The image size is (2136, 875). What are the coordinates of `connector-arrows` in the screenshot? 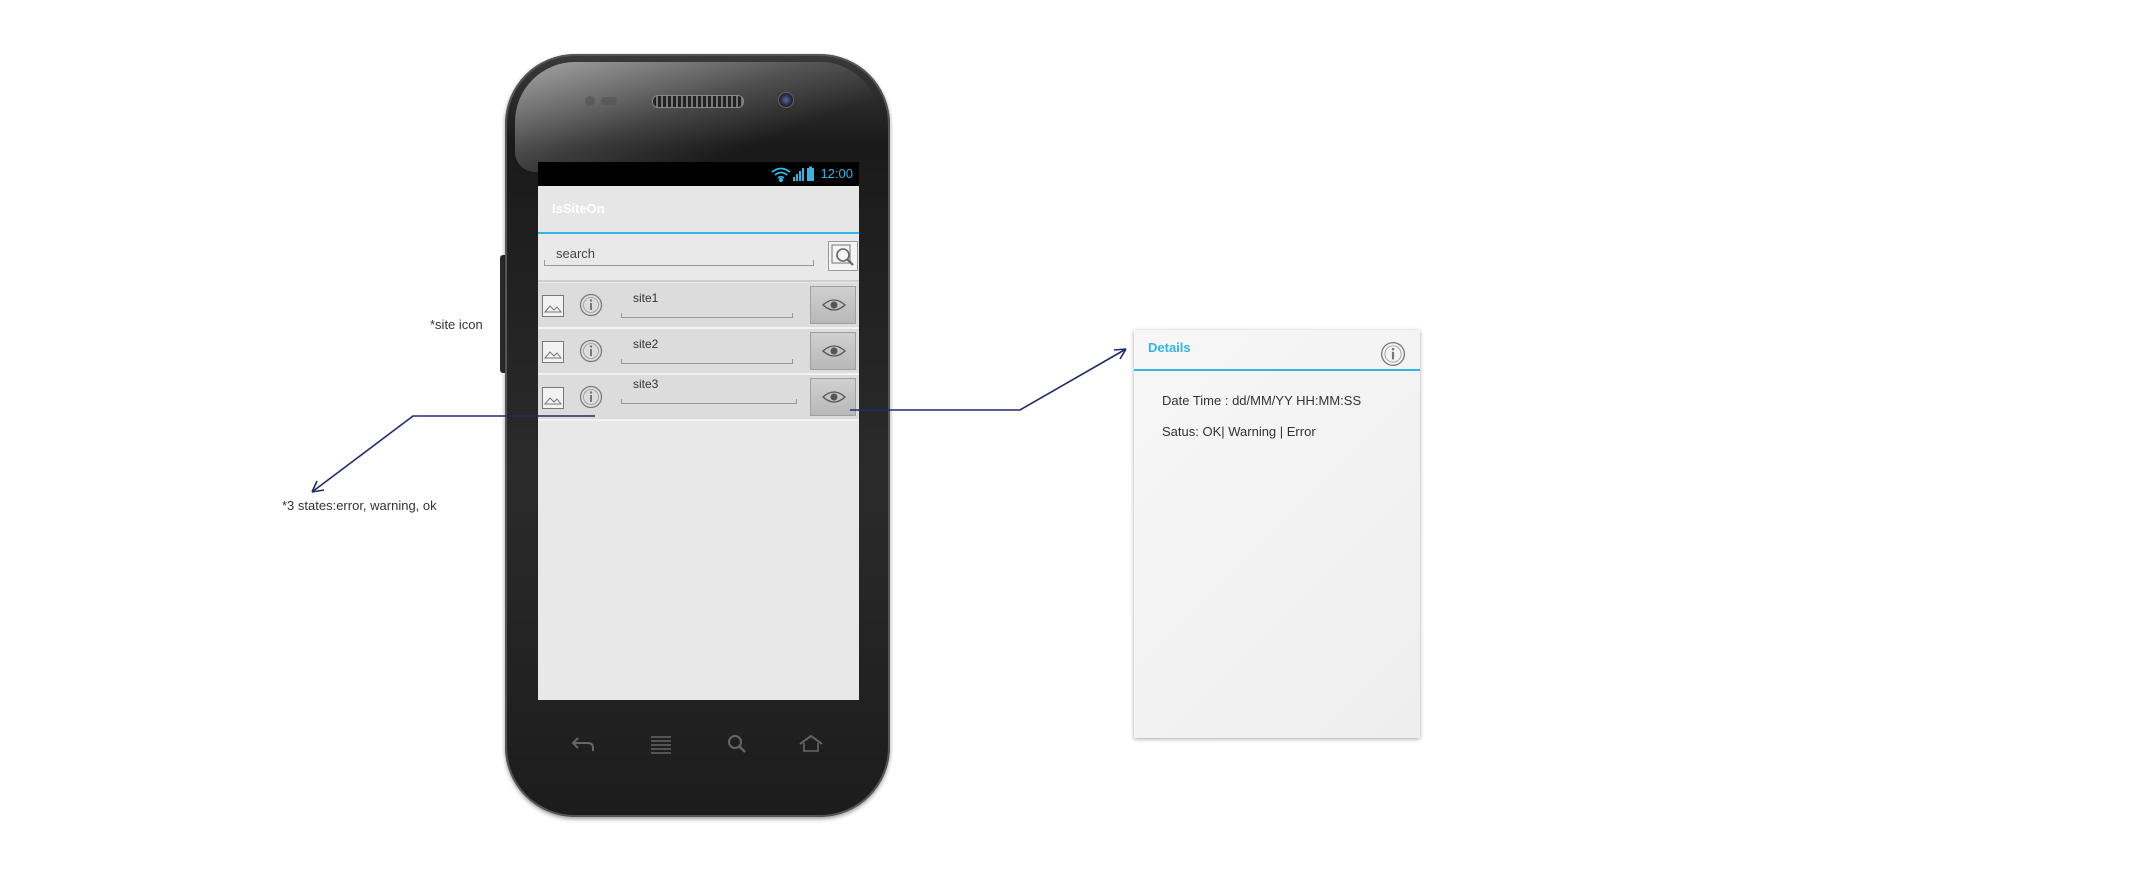 It's located at (719, 420).